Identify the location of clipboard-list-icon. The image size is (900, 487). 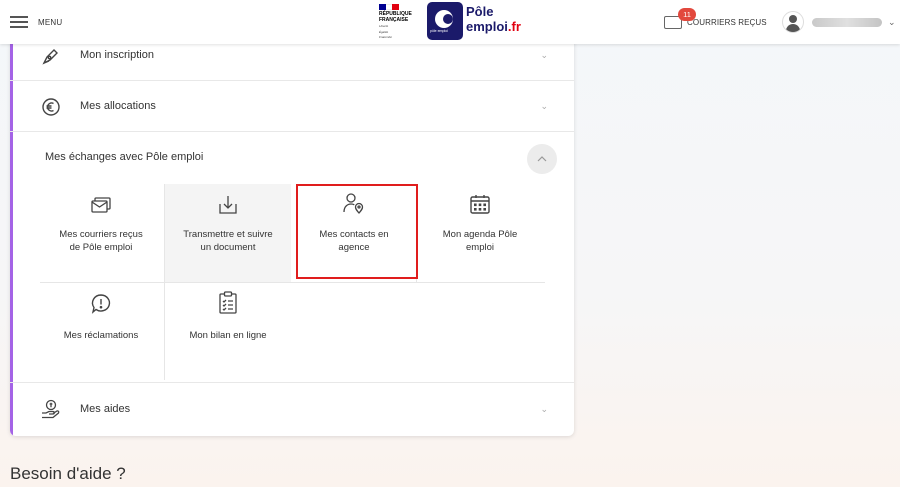
(228, 303).